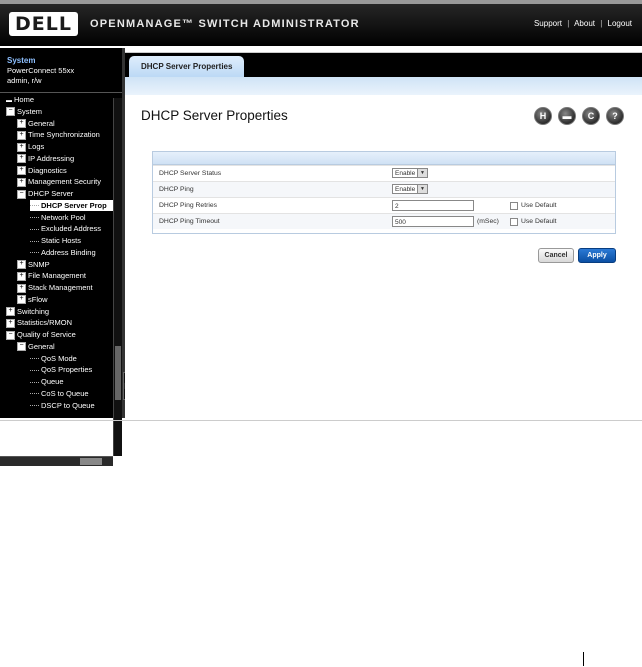  I want to click on form-header, so click(384, 158).